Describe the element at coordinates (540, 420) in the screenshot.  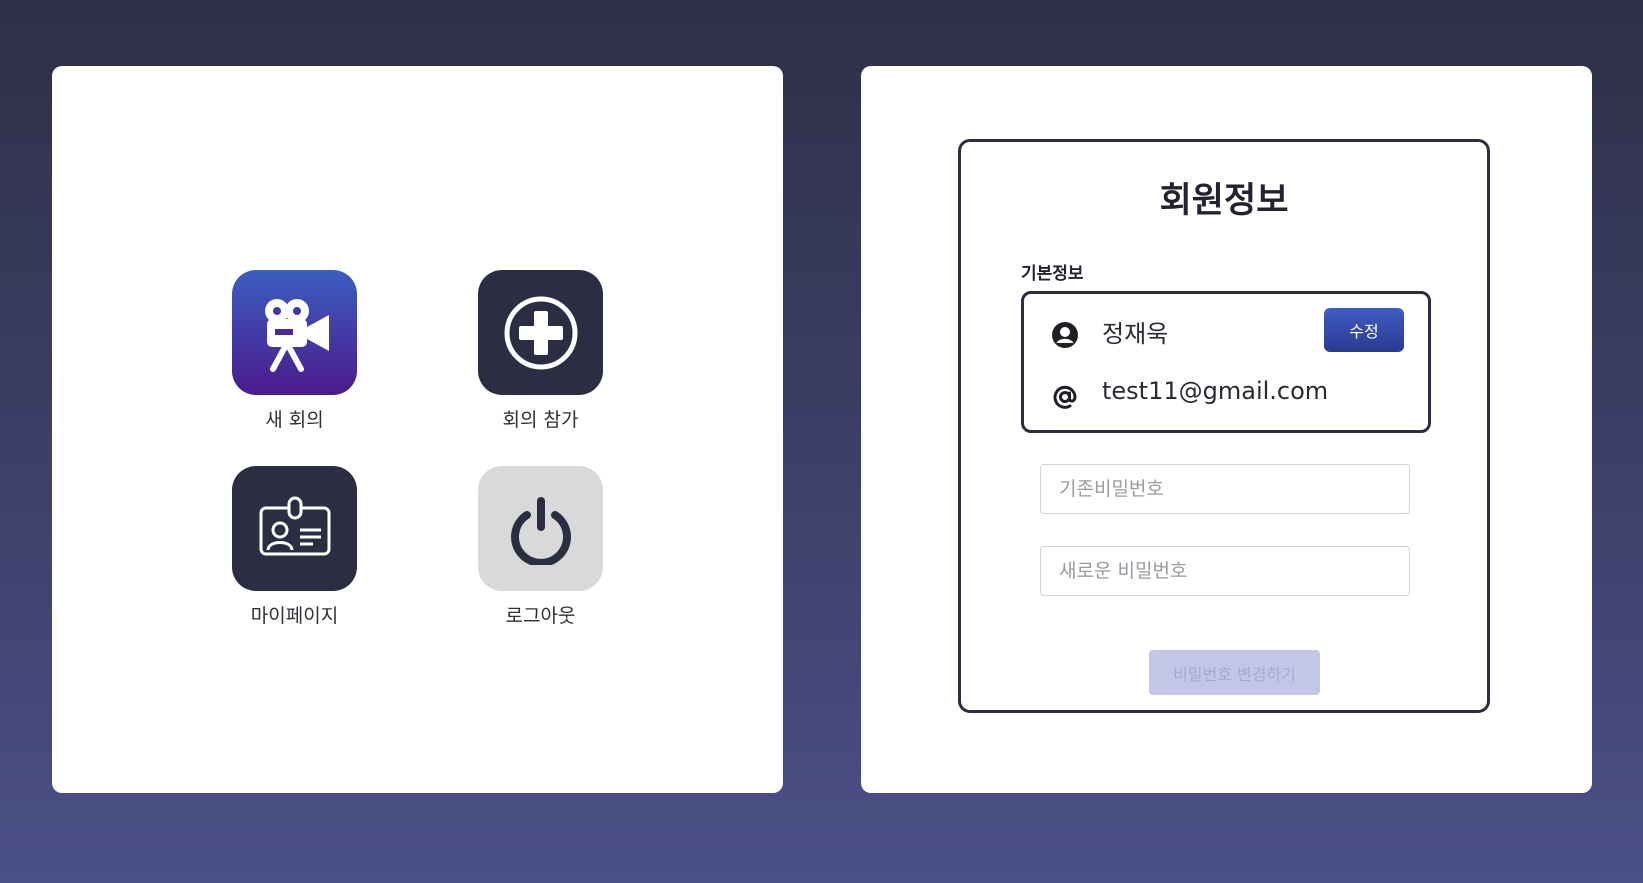
I see `join-meeting-label: 회의 참가` at that location.